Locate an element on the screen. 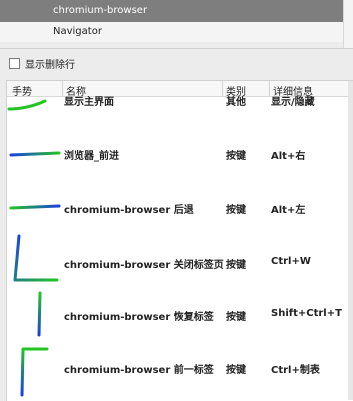 Image resolution: width=353 pixels, height=401 pixels. table-scrollbar is located at coordinates (350, 240).